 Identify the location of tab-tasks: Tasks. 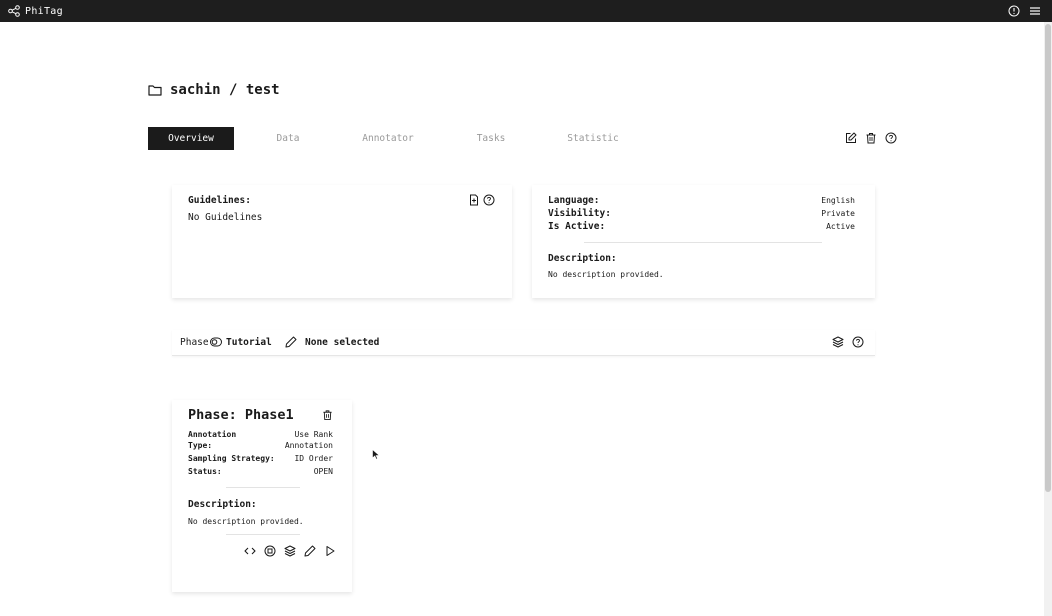
(491, 138).